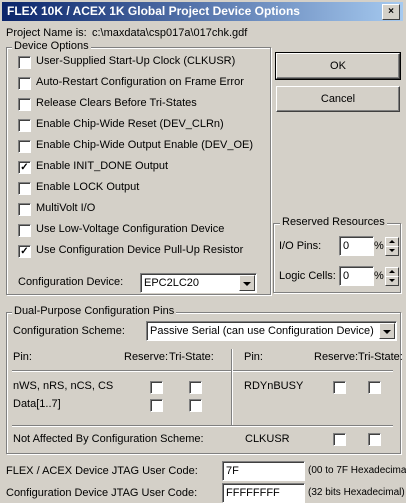 The image size is (406, 503). What do you see at coordinates (356, 492) in the screenshot?
I see `config-jtag-hint: (32 bits Hexadecimal)` at bounding box center [356, 492].